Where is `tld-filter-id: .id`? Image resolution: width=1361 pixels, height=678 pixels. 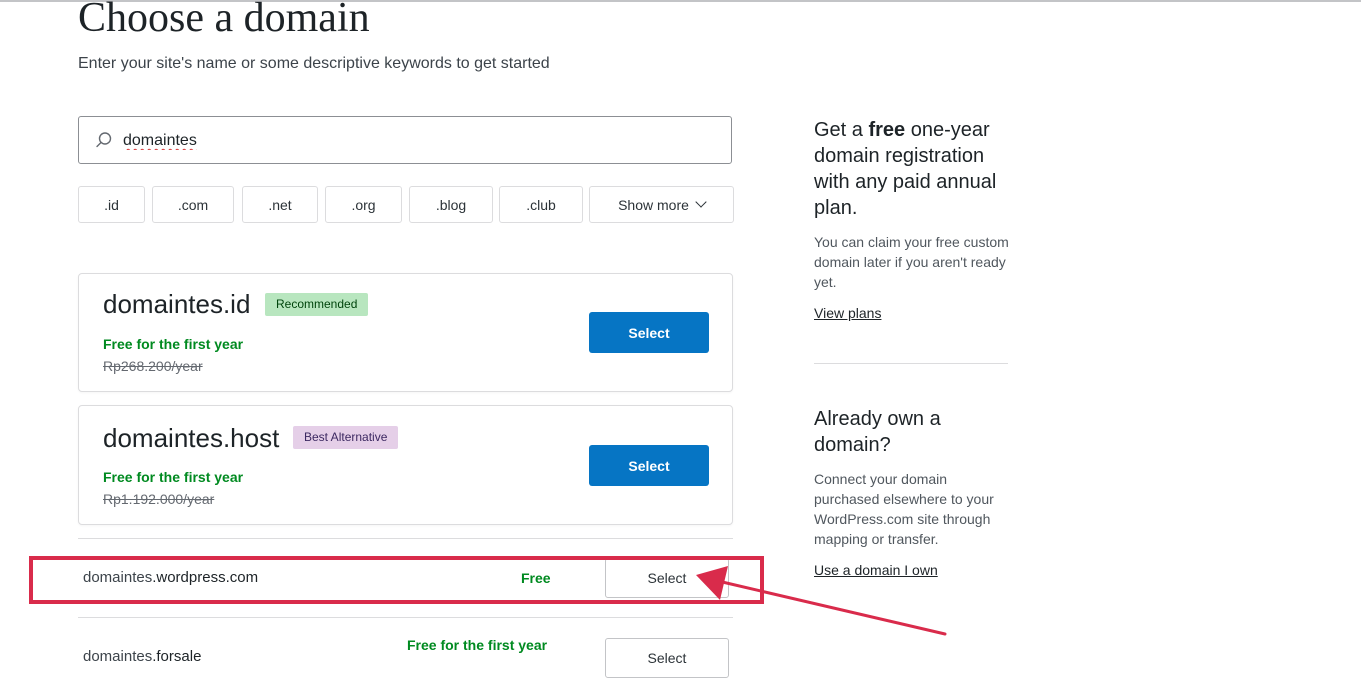
tld-filter-id: .id is located at coordinates (111, 204).